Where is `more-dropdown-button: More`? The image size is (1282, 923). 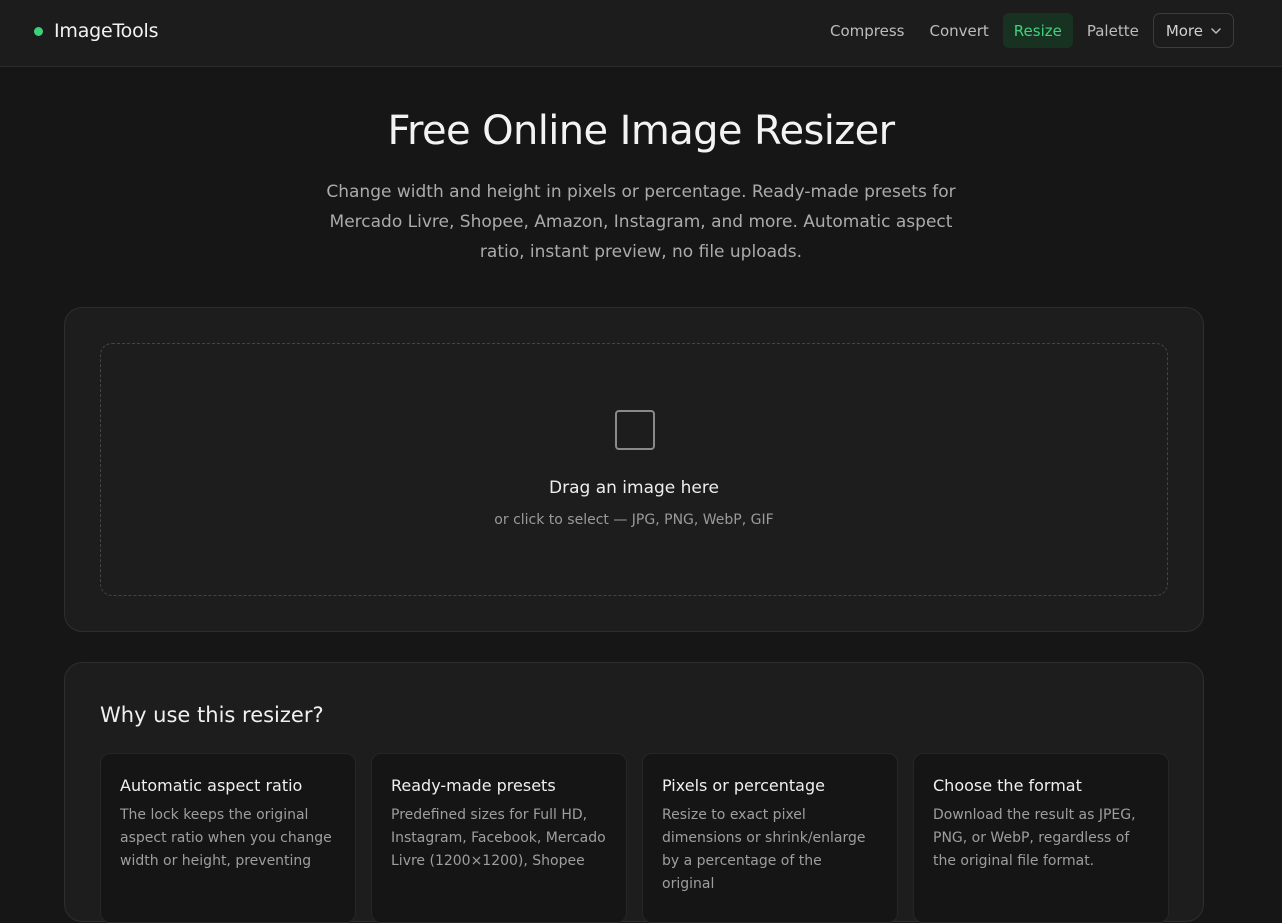
more-dropdown-button: More is located at coordinates (1193, 30).